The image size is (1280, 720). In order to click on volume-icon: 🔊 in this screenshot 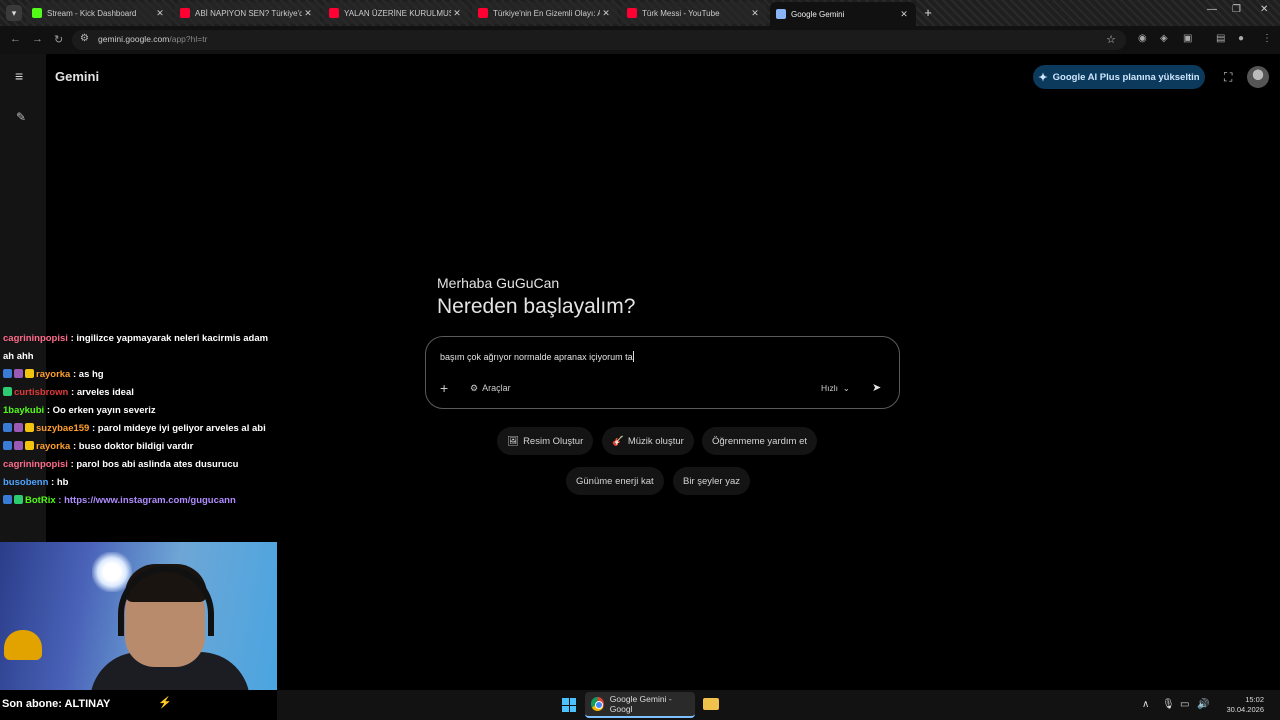, I will do `click(1203, 704)`.